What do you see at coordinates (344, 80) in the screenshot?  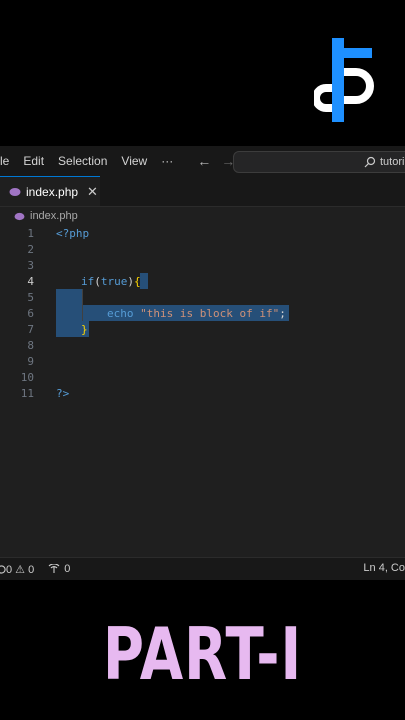 I see `brand-logo-icon` at bounding box center [344, 80].